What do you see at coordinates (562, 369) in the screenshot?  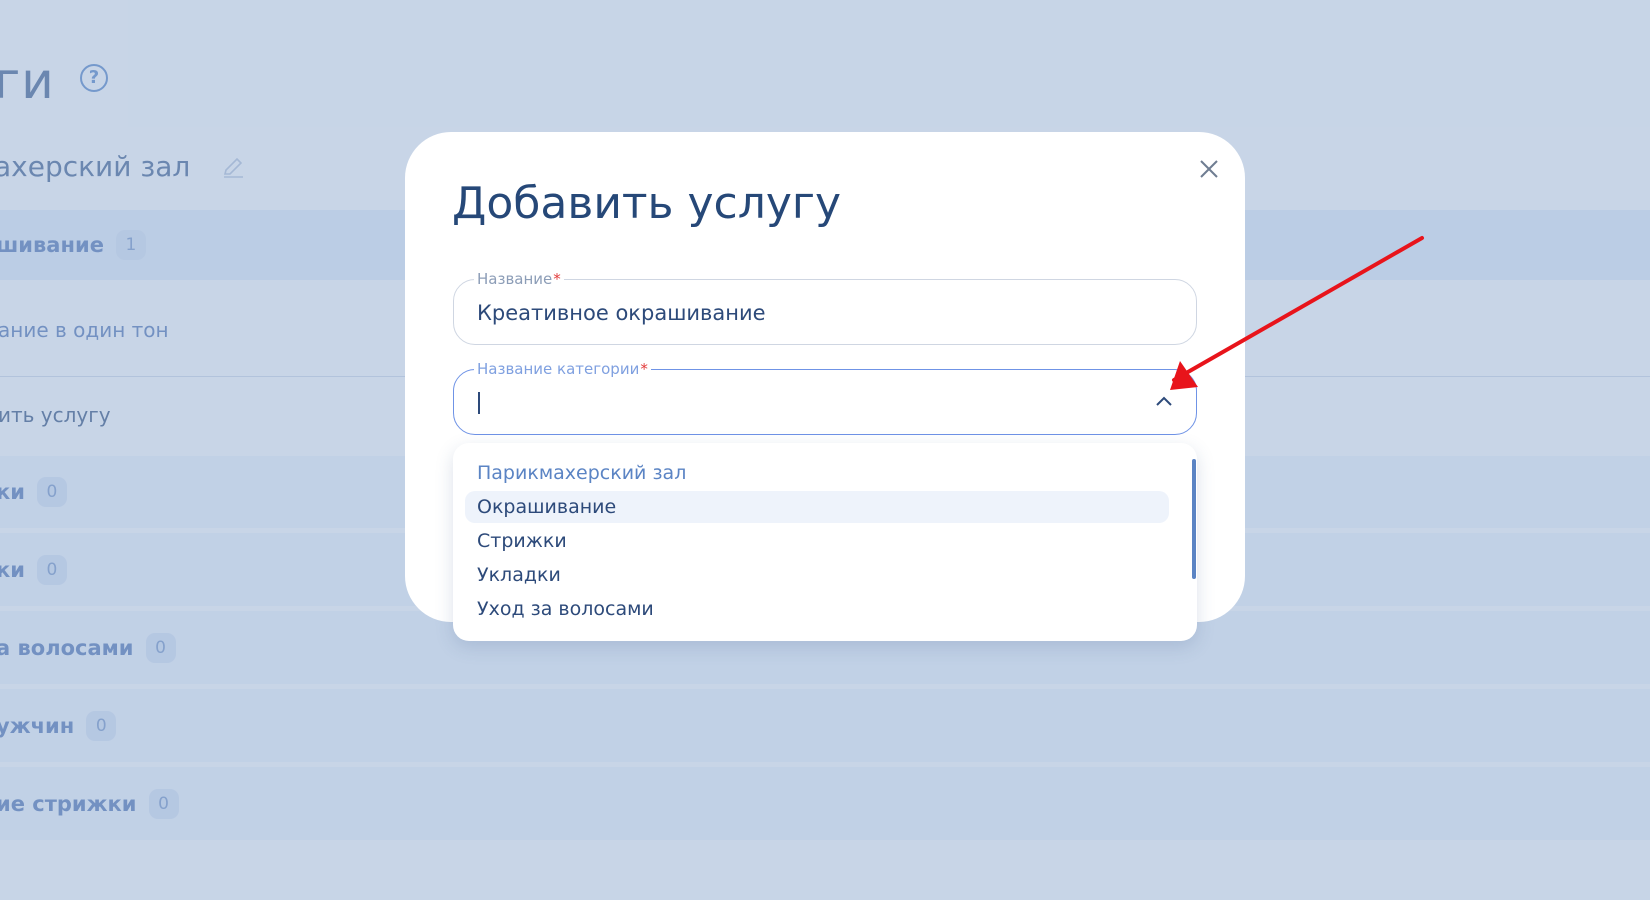 I see `category-name-label: Название категории*` at bounding box center [562, 369].